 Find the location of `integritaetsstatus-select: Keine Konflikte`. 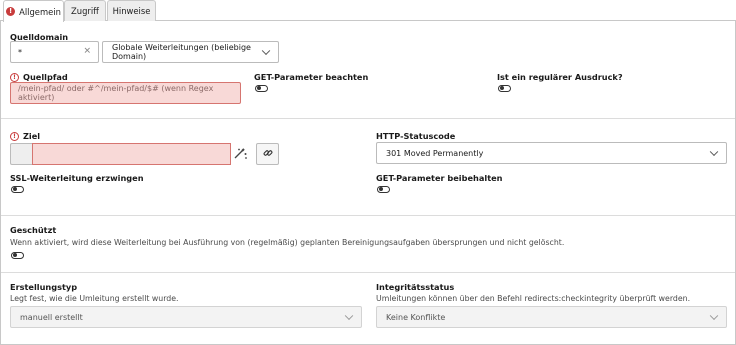

integritaetsstatus-select: Keine Konflikte is located at coordinates (551, 317).